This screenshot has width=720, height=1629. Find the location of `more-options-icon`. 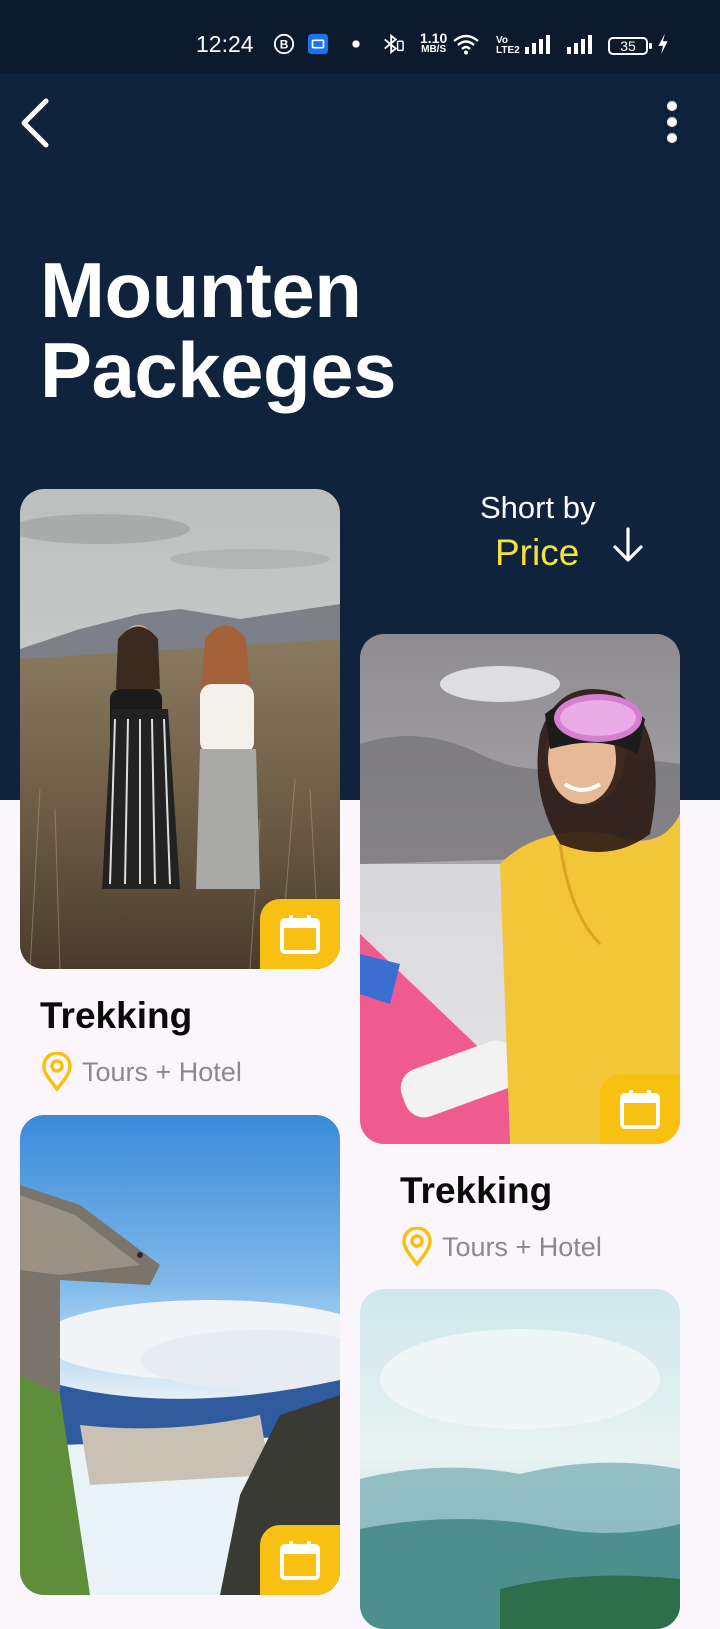

more-options-icon is located at coordinates (672, 123).